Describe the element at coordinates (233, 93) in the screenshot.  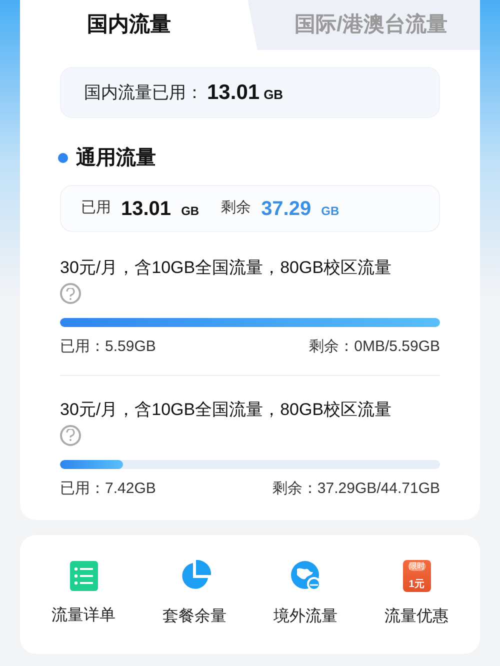
I see `summary-value: 13.01` at that location.